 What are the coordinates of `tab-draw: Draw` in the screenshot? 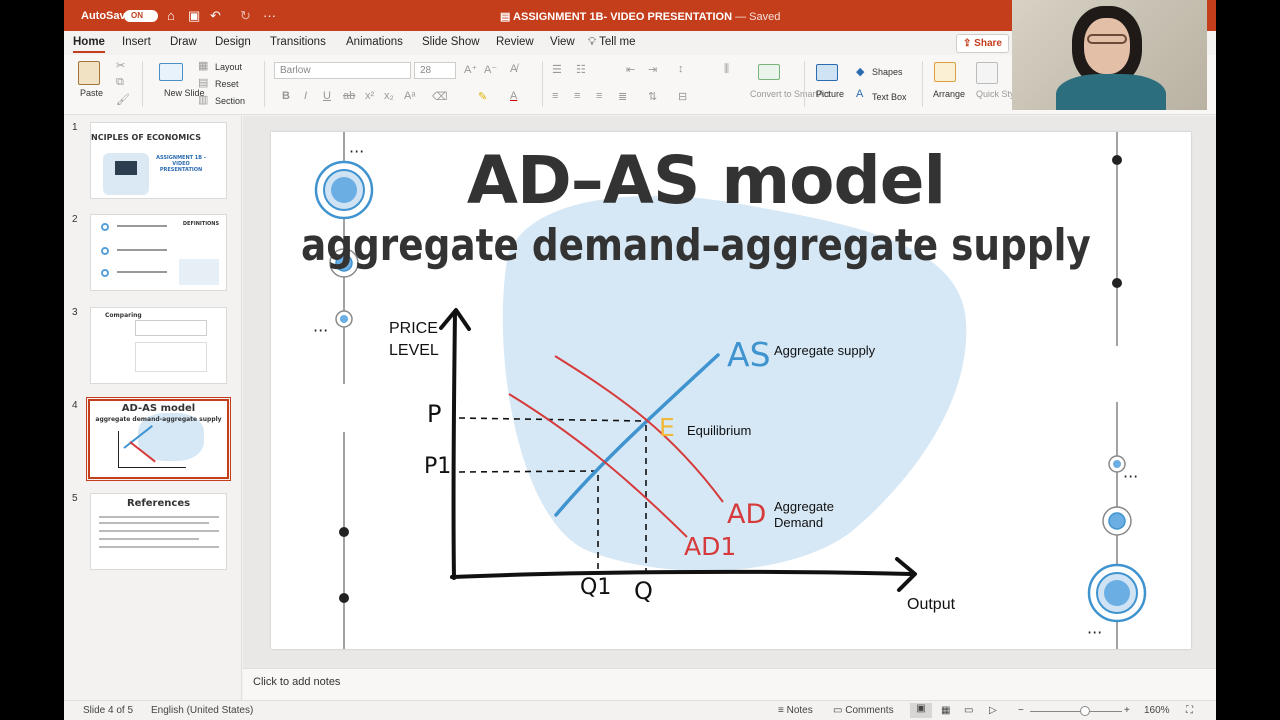 It's located at (183, 42).